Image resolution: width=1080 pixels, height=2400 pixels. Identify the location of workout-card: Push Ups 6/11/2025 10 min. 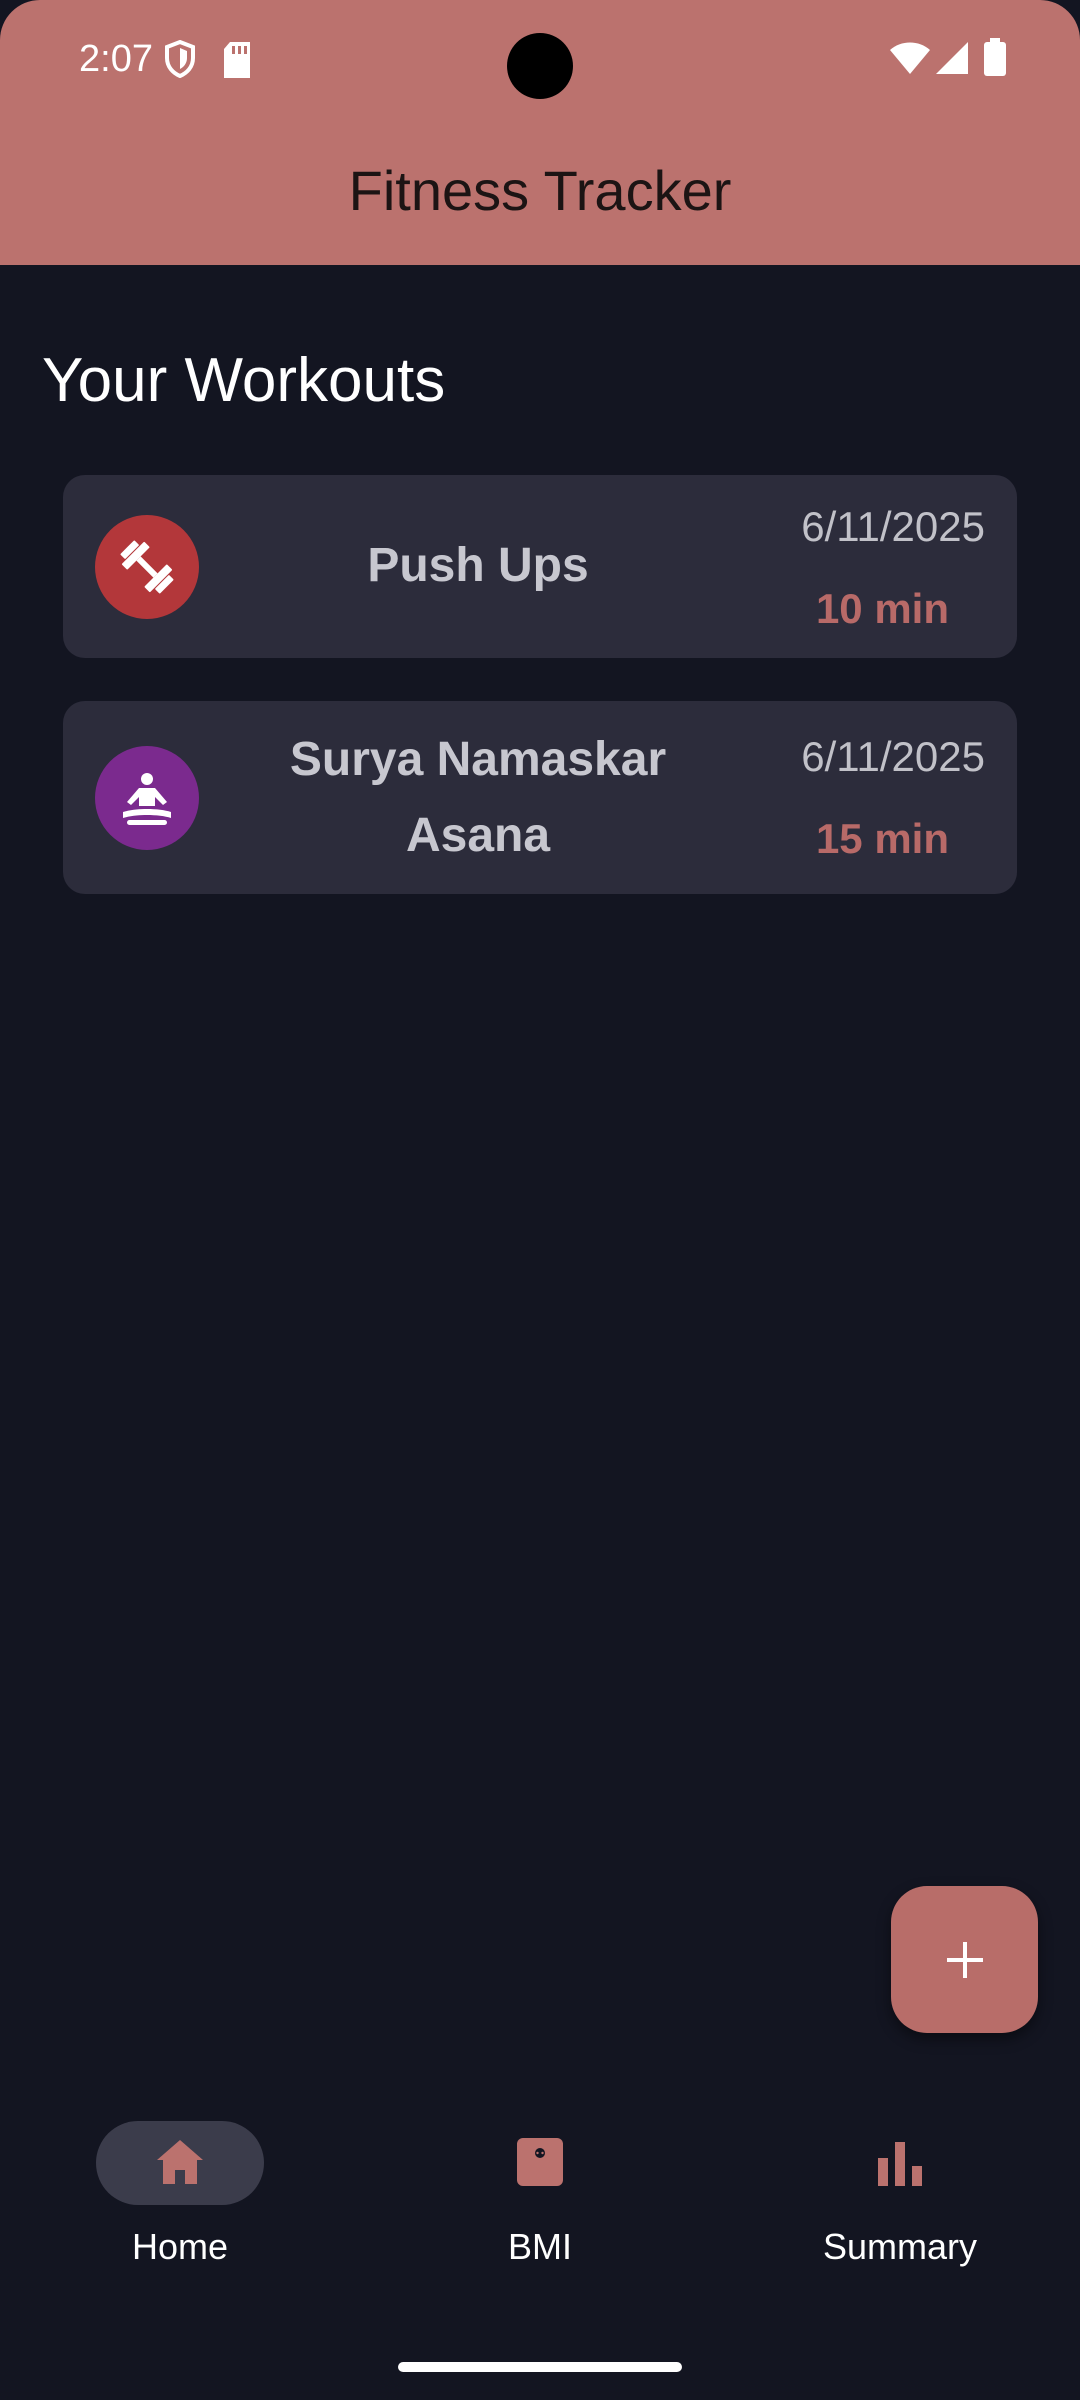
(540, 566).